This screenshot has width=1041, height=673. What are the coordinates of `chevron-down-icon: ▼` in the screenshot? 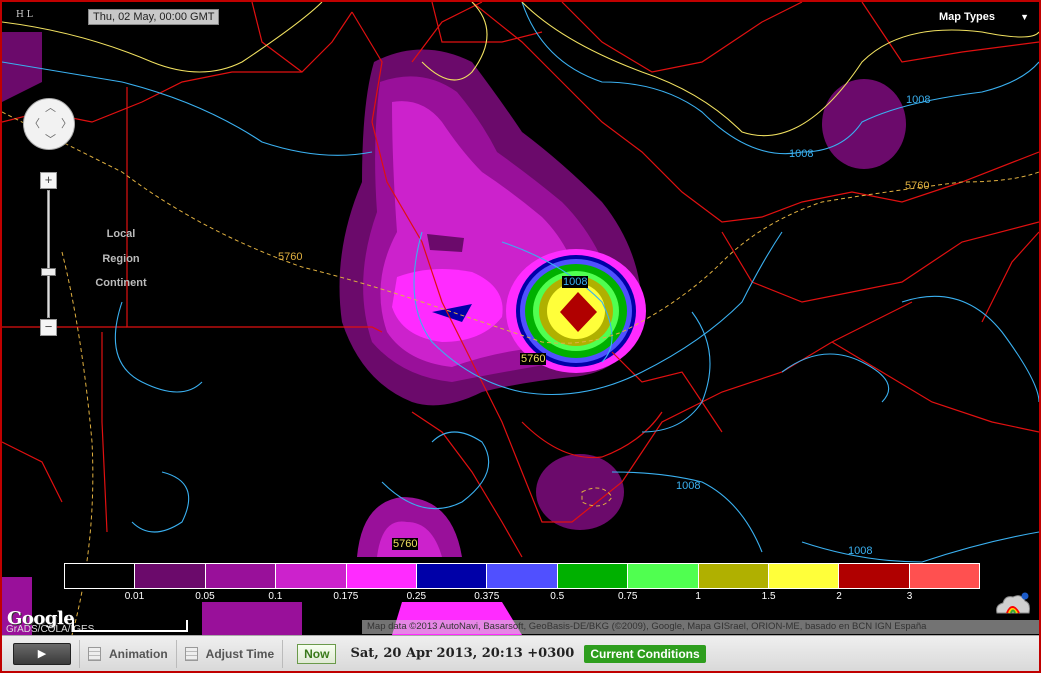 It's located at (1024, 17).